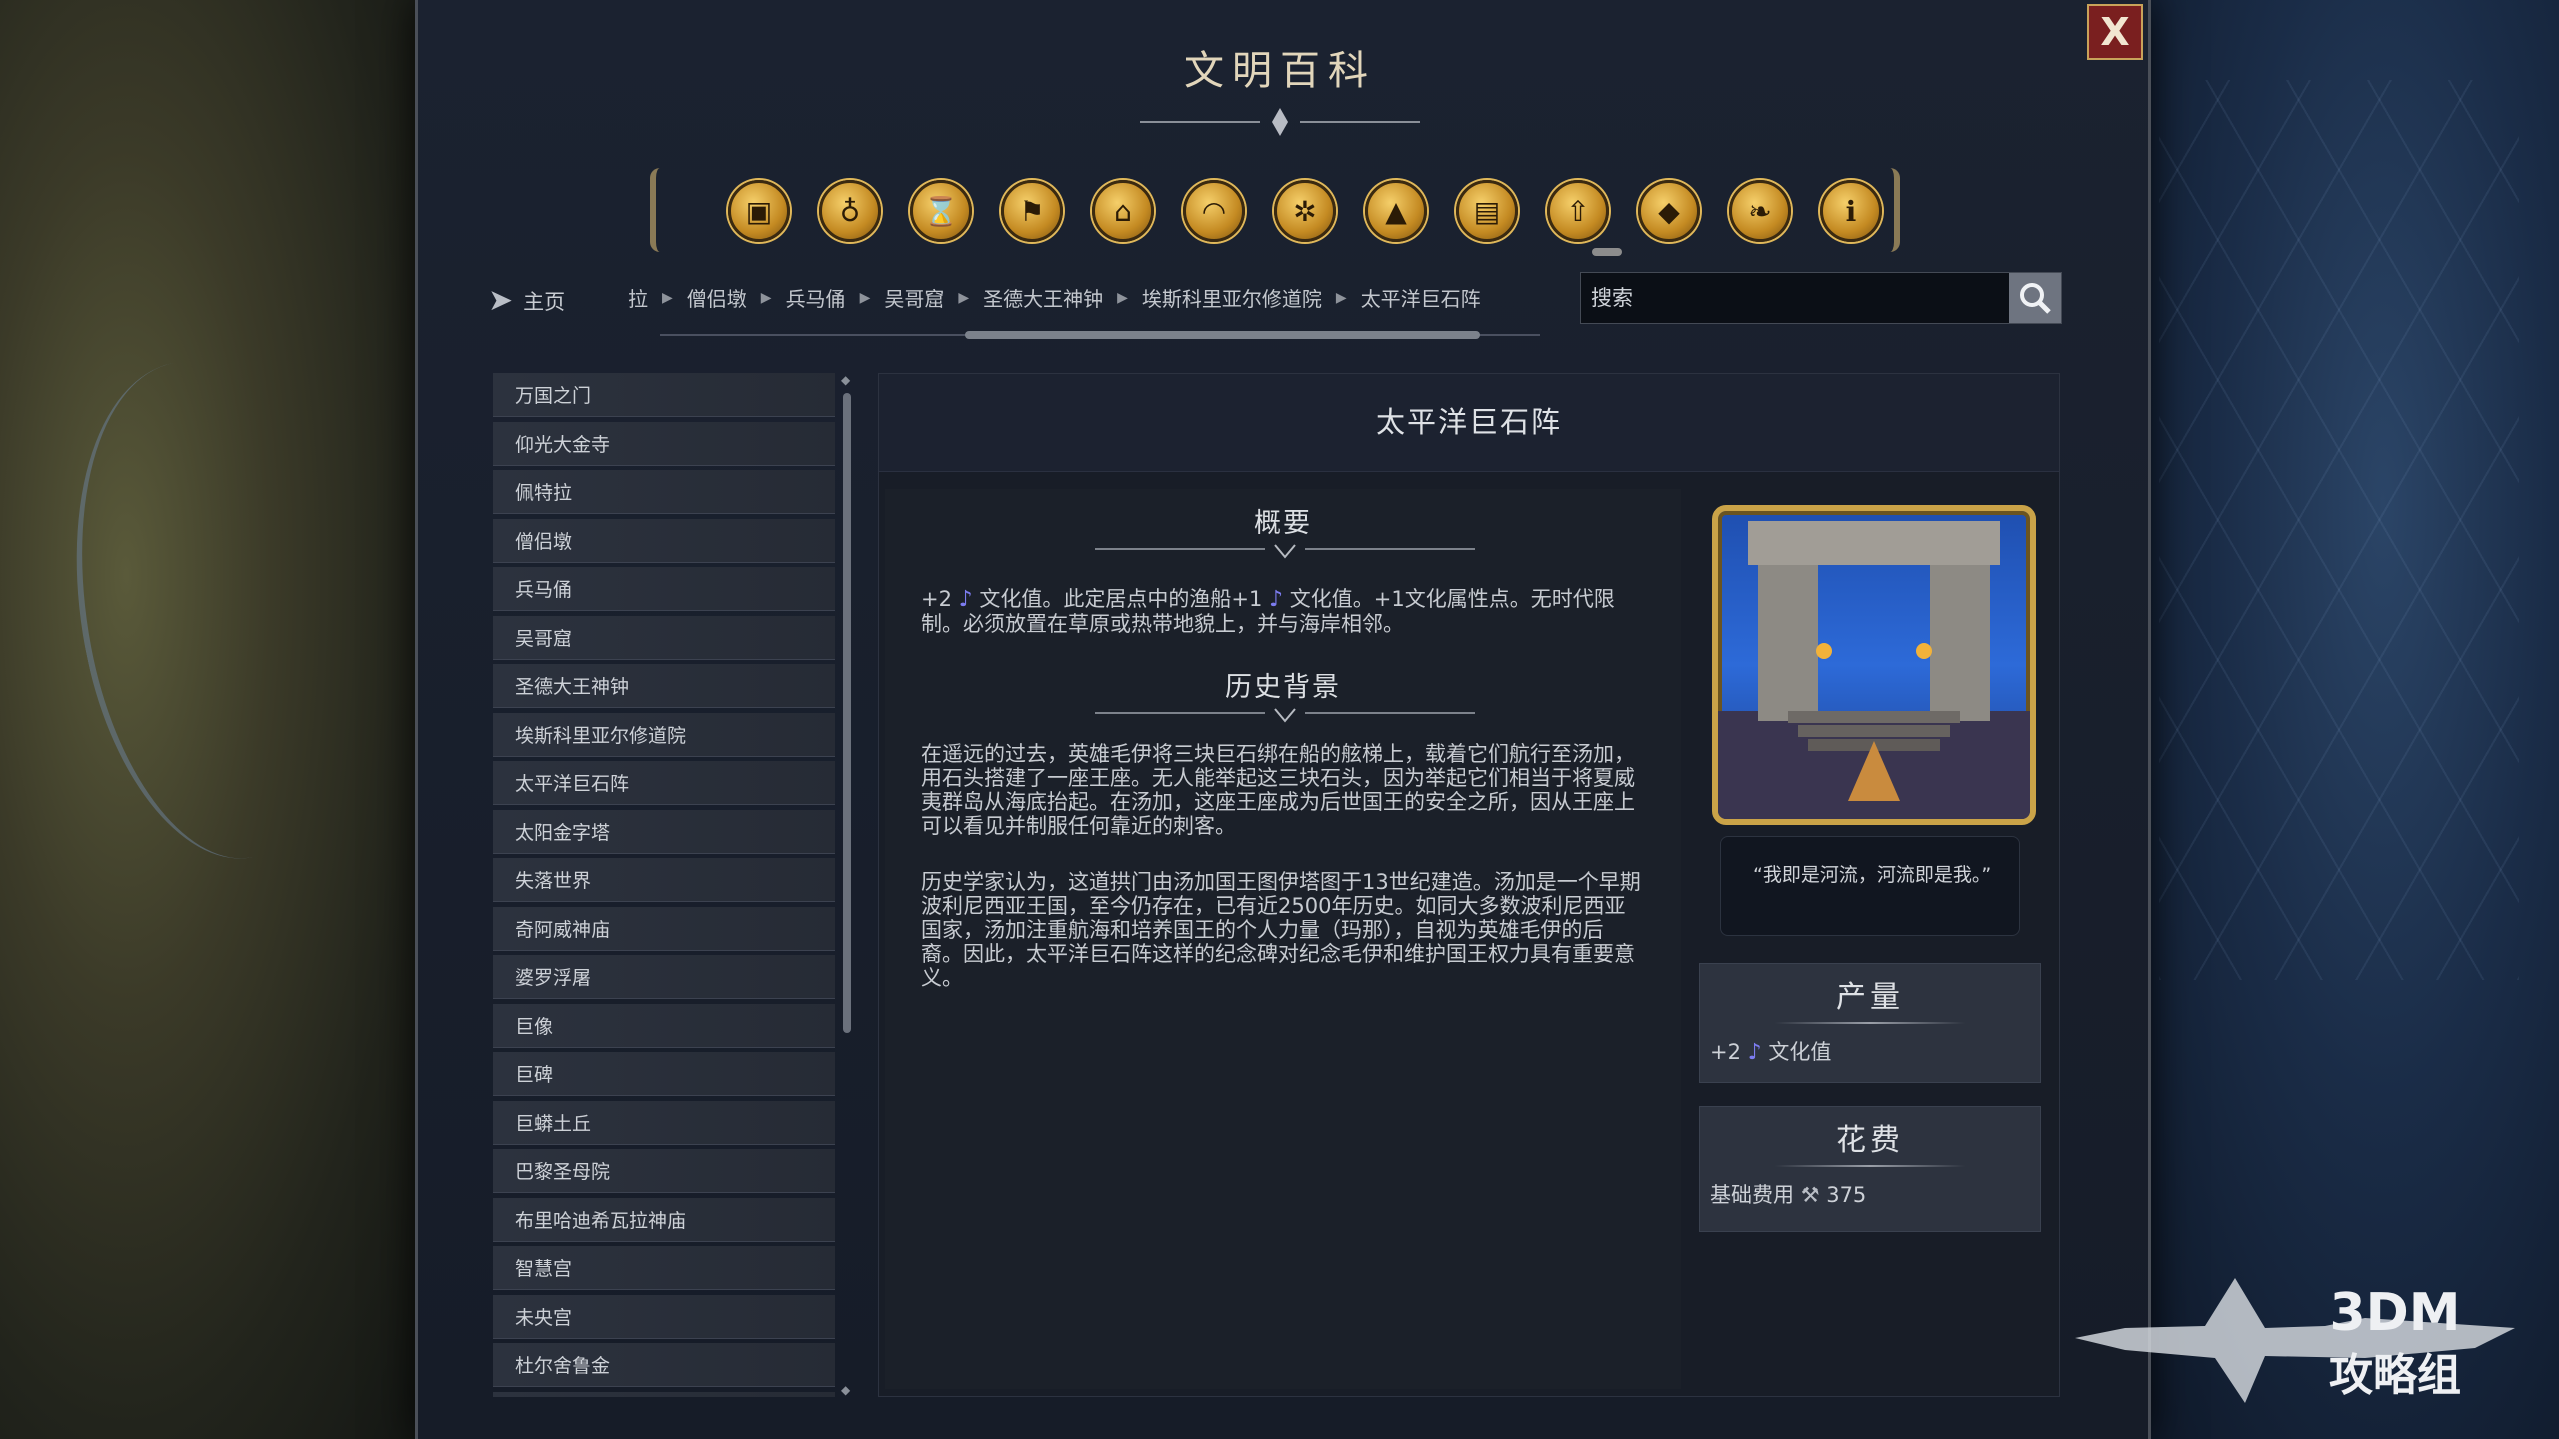 The height and width of the screenshot is (1439, 2559). What do you see at coordinates (664, 928) in the screenshot?
I see `list-item: 奇阿威神庙` at bounding box center [664, 928].